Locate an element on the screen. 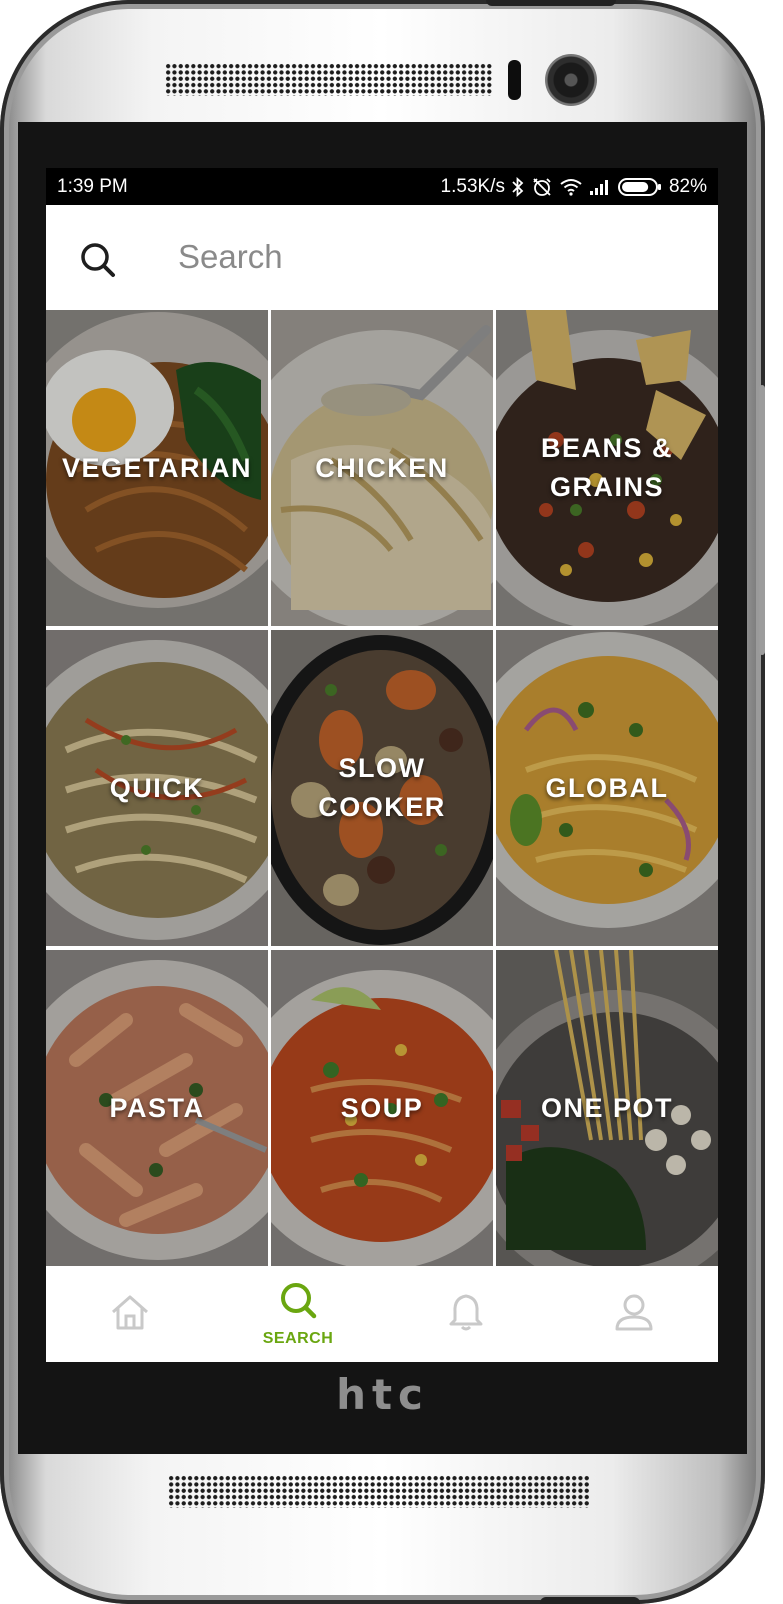 The width and height of the screenshot is (783, 1604). bottom-navigation: SEARCH is located at coordinates (382, 1314).